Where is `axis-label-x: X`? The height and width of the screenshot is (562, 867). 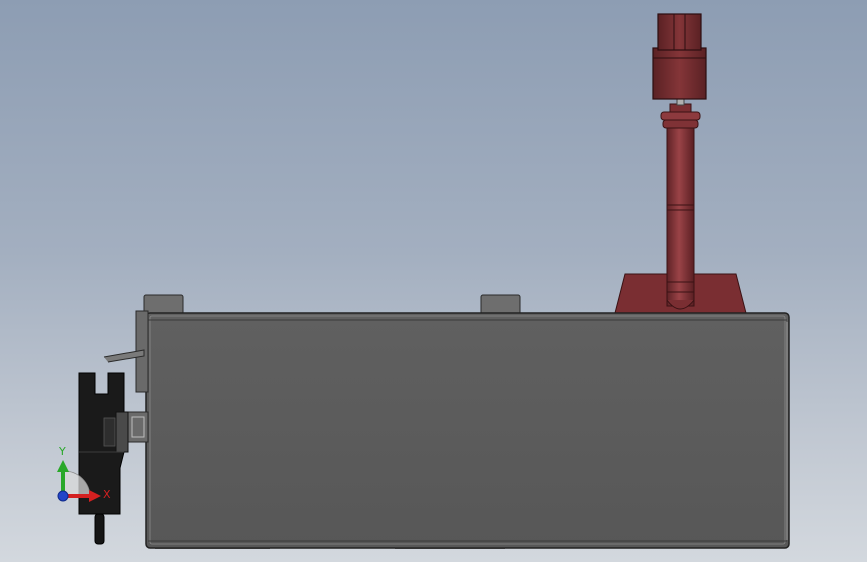
axis-label-x: X is located at coordinates (107, 494).